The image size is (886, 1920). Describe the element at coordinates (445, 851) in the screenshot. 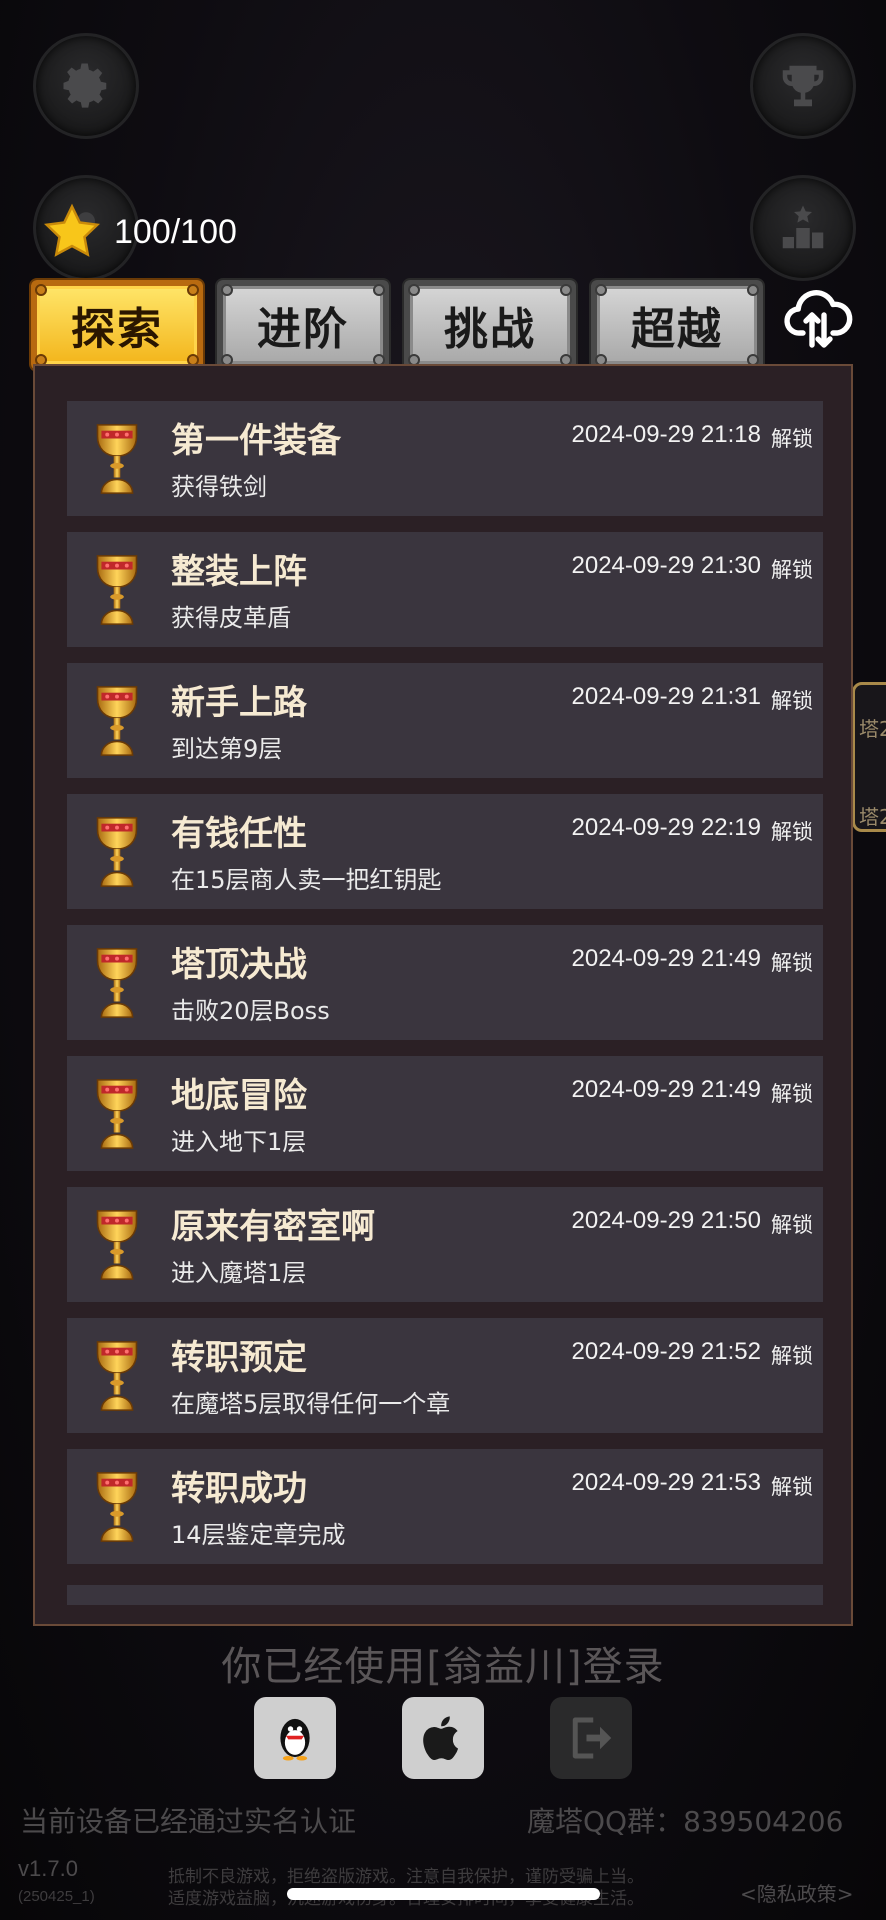

I see `achievement-item: 有钱任性在15层商人卖一把红钥匙 2024-09-29 22:19 解锁` at that location.